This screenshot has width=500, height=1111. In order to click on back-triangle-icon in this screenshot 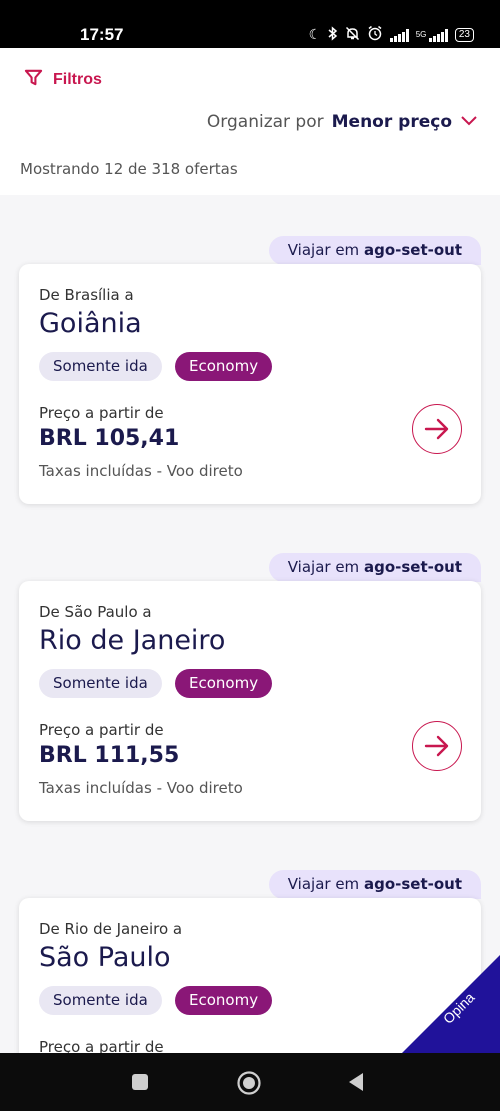, I will do `click(356, 1082)`.